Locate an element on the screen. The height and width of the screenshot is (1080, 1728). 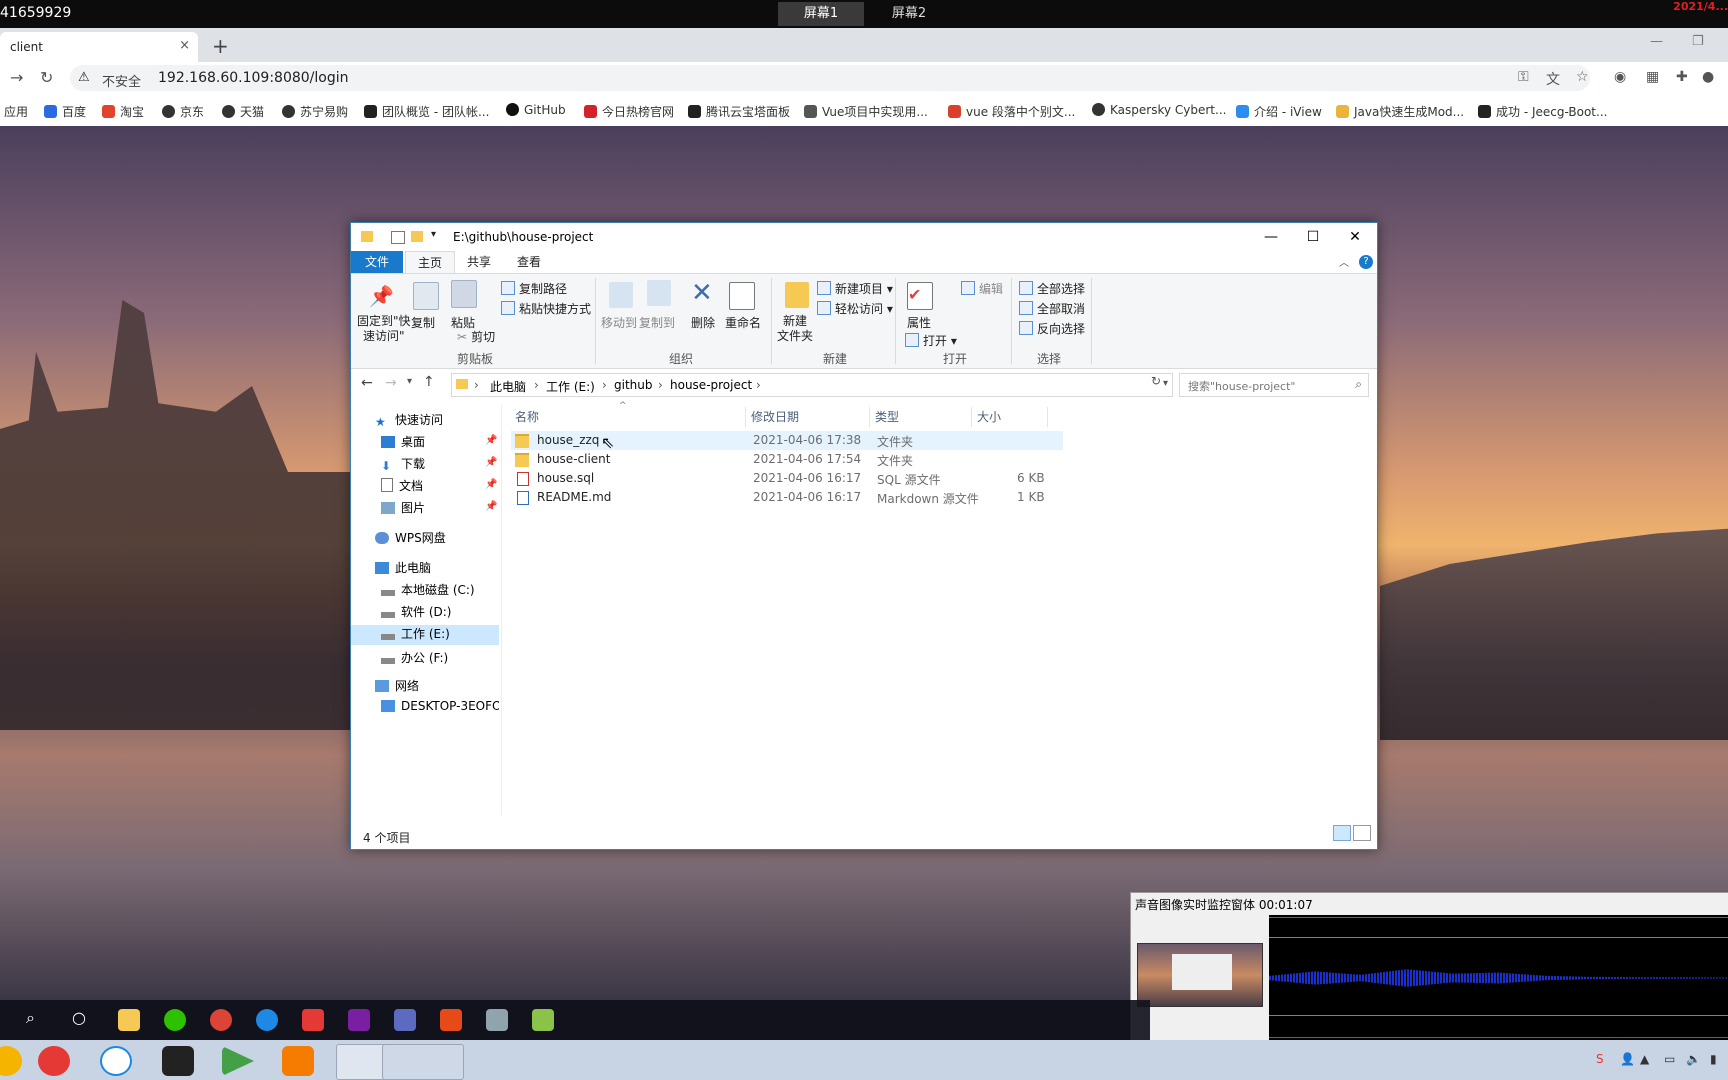
select-all-button: 全部选择 is located at coordinates (1052, 288).